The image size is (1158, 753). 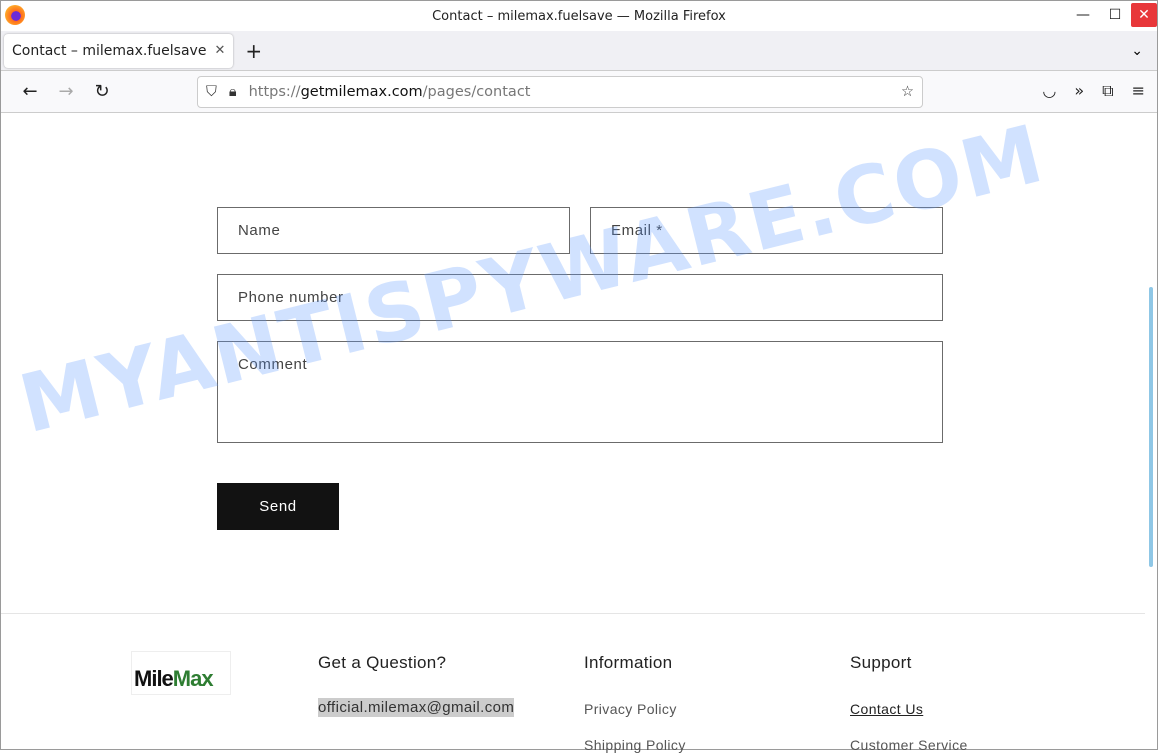 I want to click on minimize-button: —, so click(x=1083, y=15).